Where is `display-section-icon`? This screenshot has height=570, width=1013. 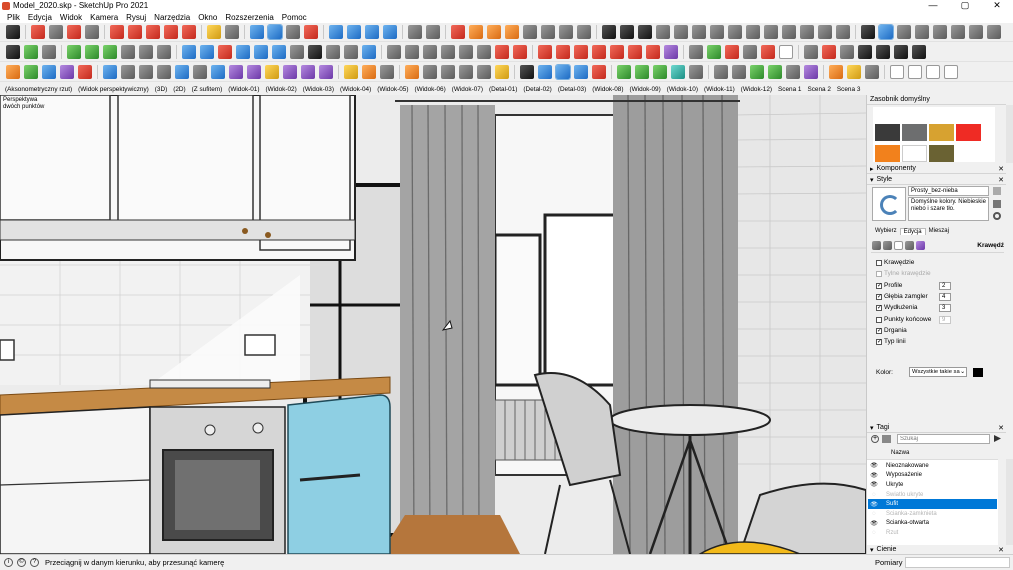 display-section-icon is located at coordinates (354, 32).